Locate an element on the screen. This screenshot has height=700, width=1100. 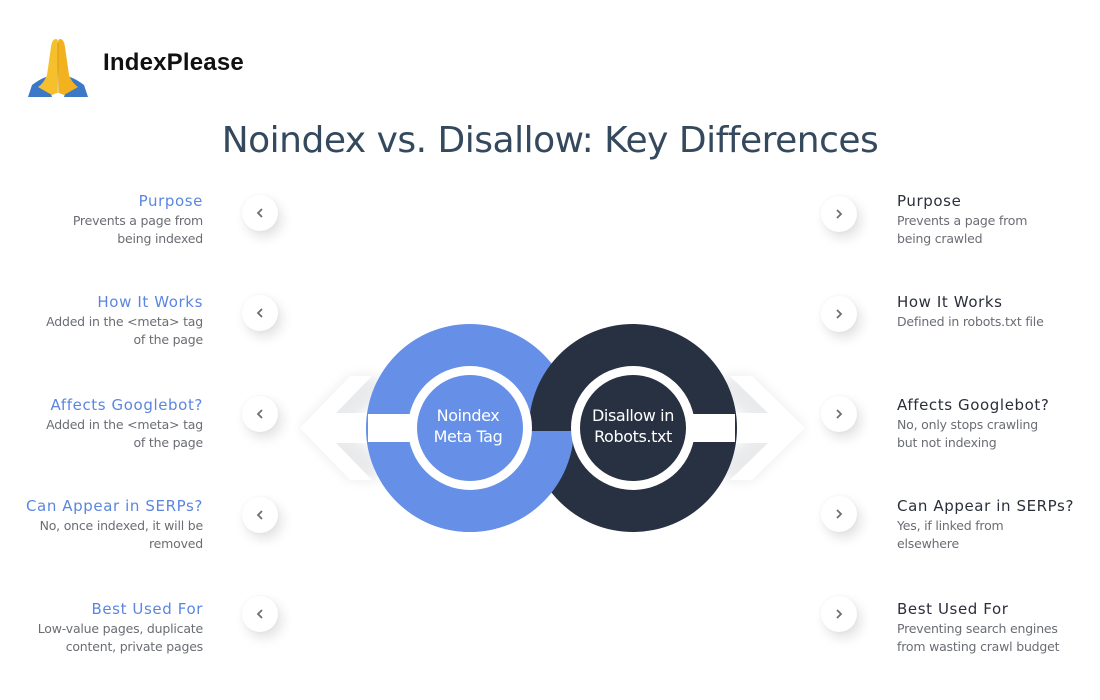
noindex-how-it-works-button is located at coordinates (260, 313).